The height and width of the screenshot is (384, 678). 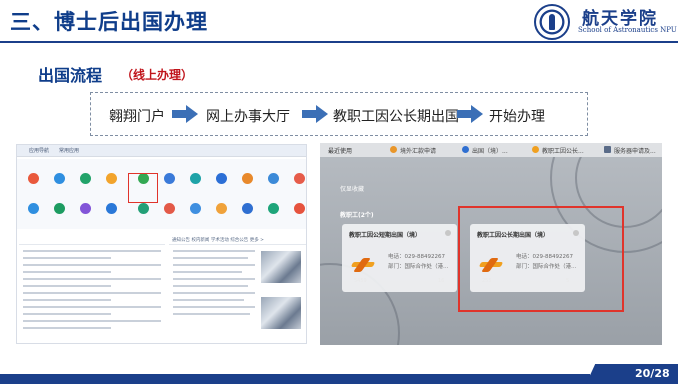 What do you see at coordinates (295, 379) in the screenshot?
I see `footer-bar` at bounding box center [295, 379].